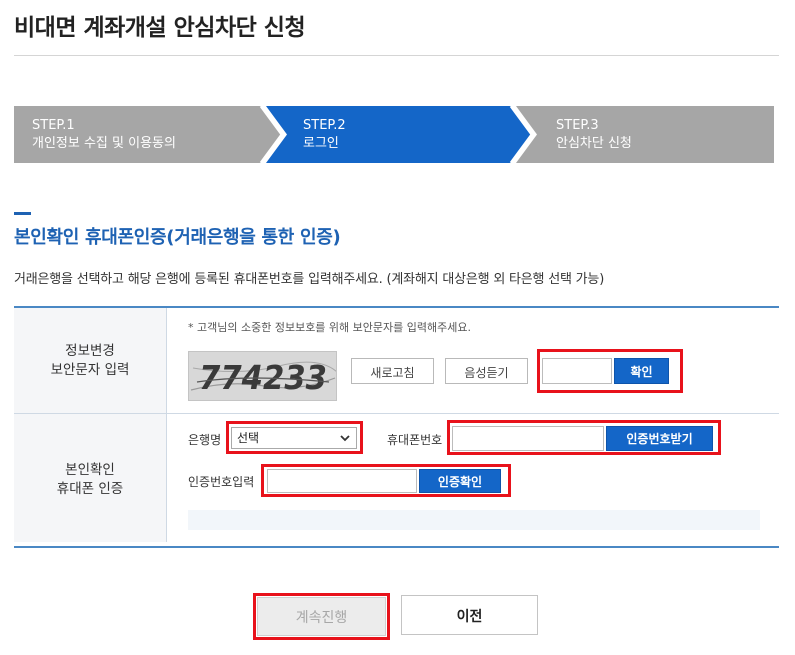 The image size is (795, 655). I want to click on step-2-label: 로그인, so click(321, 143).